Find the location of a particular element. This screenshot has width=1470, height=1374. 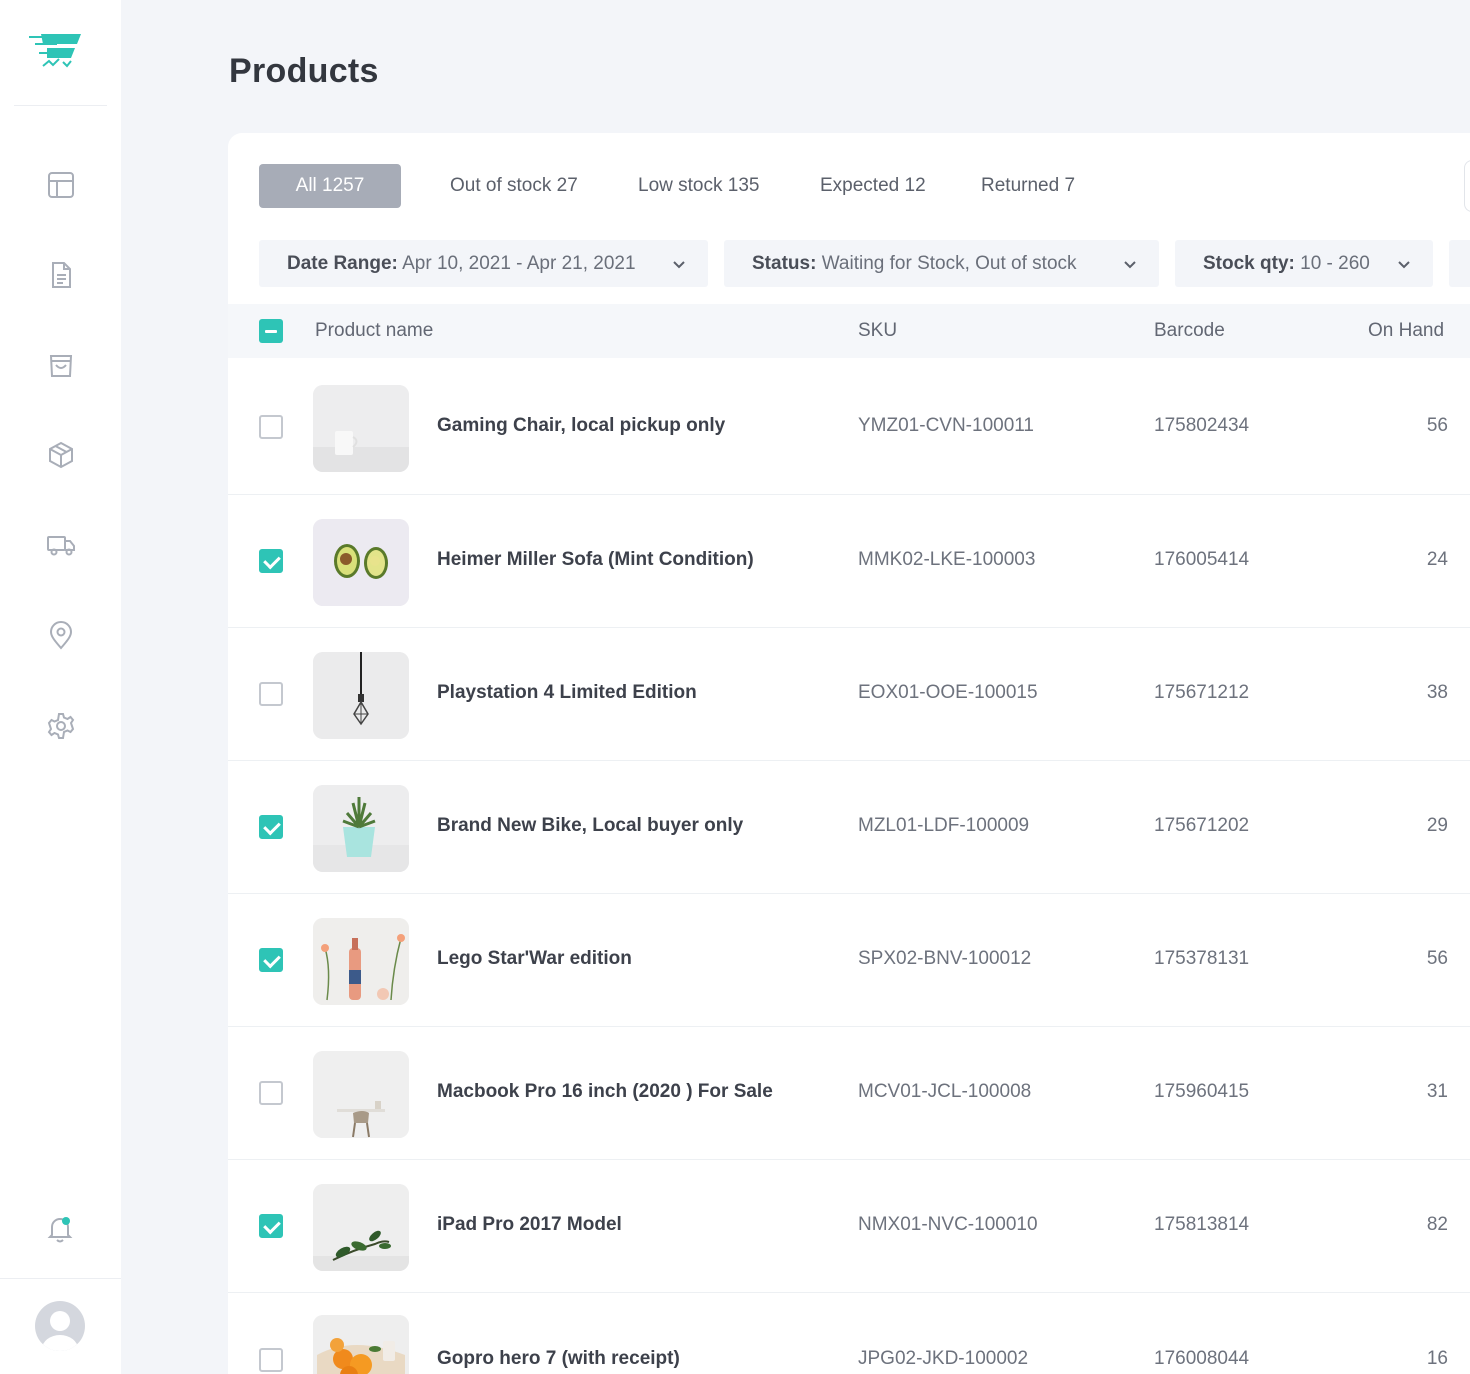

tab-out-of-stock: Out of stock 27 is located at coordinates (514, 186).